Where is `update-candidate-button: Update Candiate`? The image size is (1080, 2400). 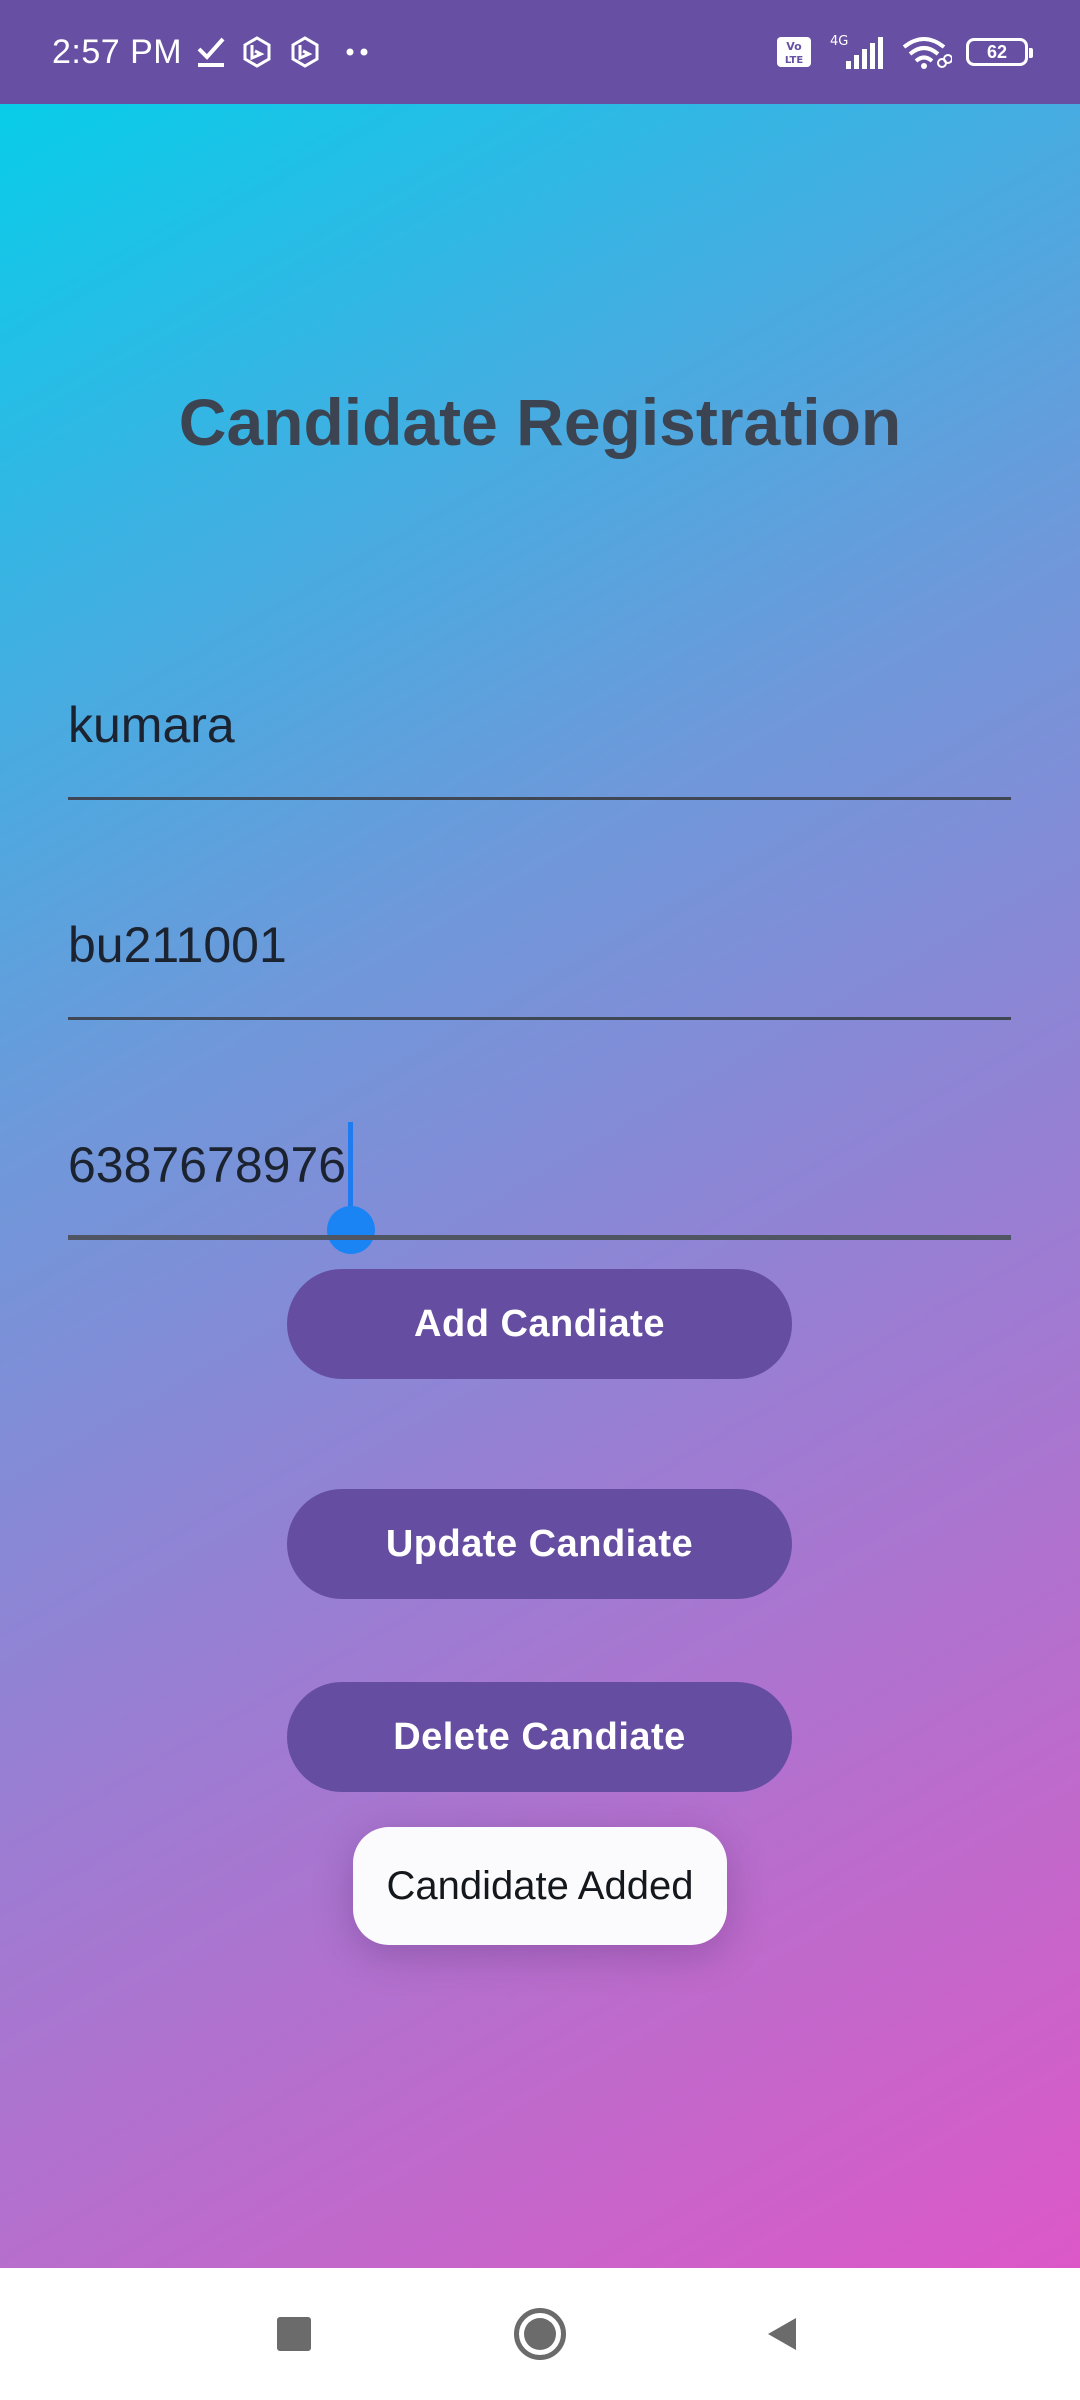
update-candidate-button: Update Candiate is located at coordinates (539, 1544).